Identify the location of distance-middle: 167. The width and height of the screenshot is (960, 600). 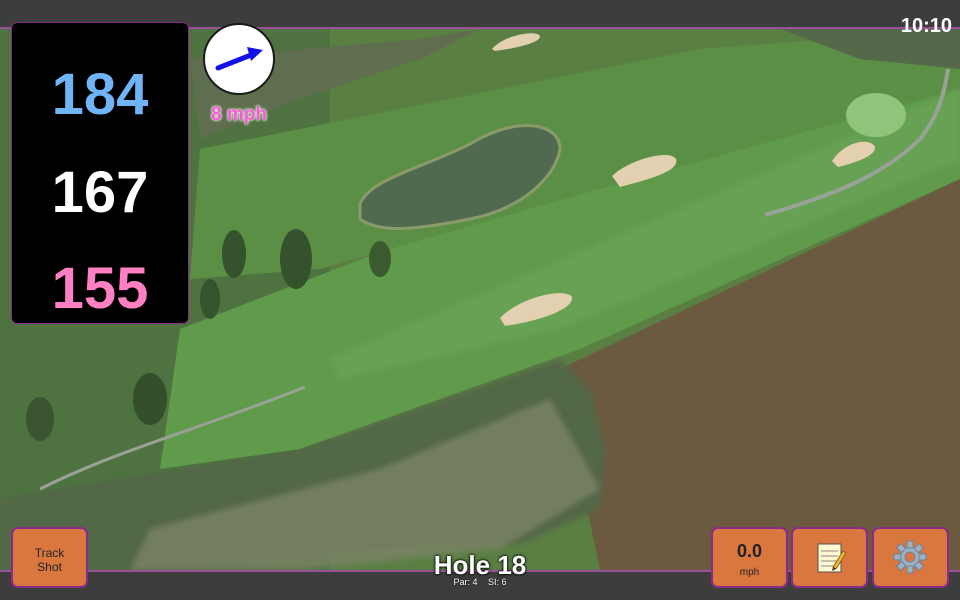
(100, 192).